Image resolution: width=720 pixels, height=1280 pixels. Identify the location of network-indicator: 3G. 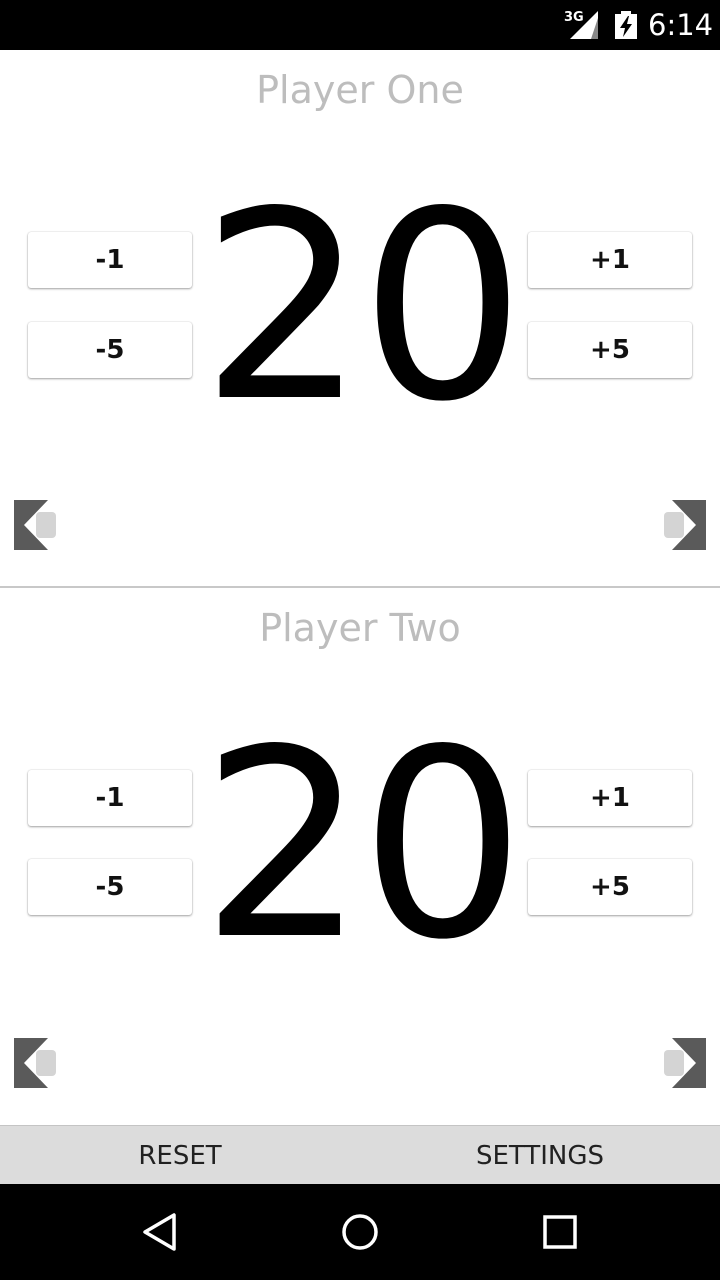
(582, 25).